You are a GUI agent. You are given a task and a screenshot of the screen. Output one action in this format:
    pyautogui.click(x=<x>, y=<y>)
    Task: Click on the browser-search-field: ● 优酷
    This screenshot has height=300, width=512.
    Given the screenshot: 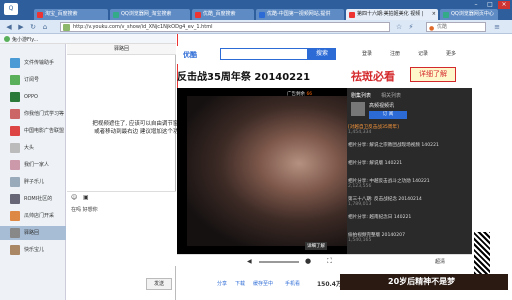 What is the action you would take?
    pyautogui.click(x=456, y=27)
    